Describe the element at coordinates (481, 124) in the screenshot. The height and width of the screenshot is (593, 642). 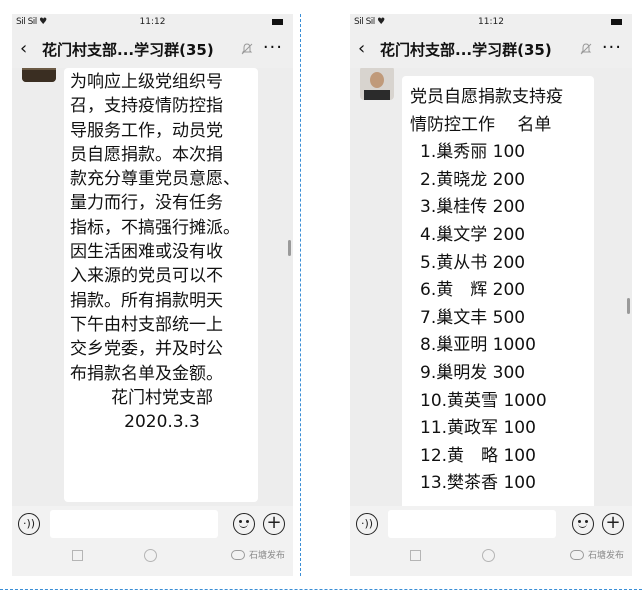
I see `list-heading: 情防控工作 名单` at that location.